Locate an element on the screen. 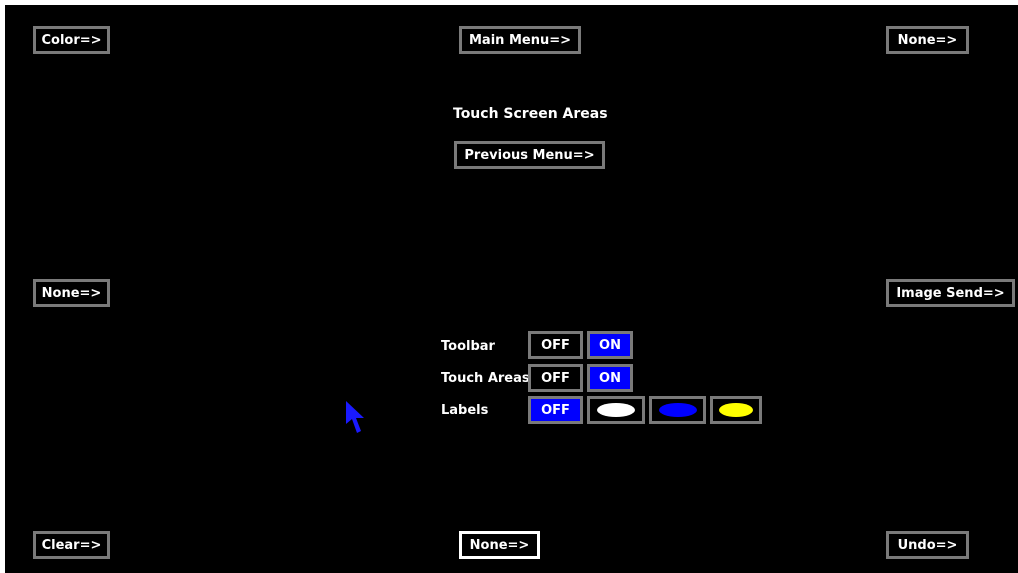  labels-off-option: OFF is located at coordinates (555, 410).